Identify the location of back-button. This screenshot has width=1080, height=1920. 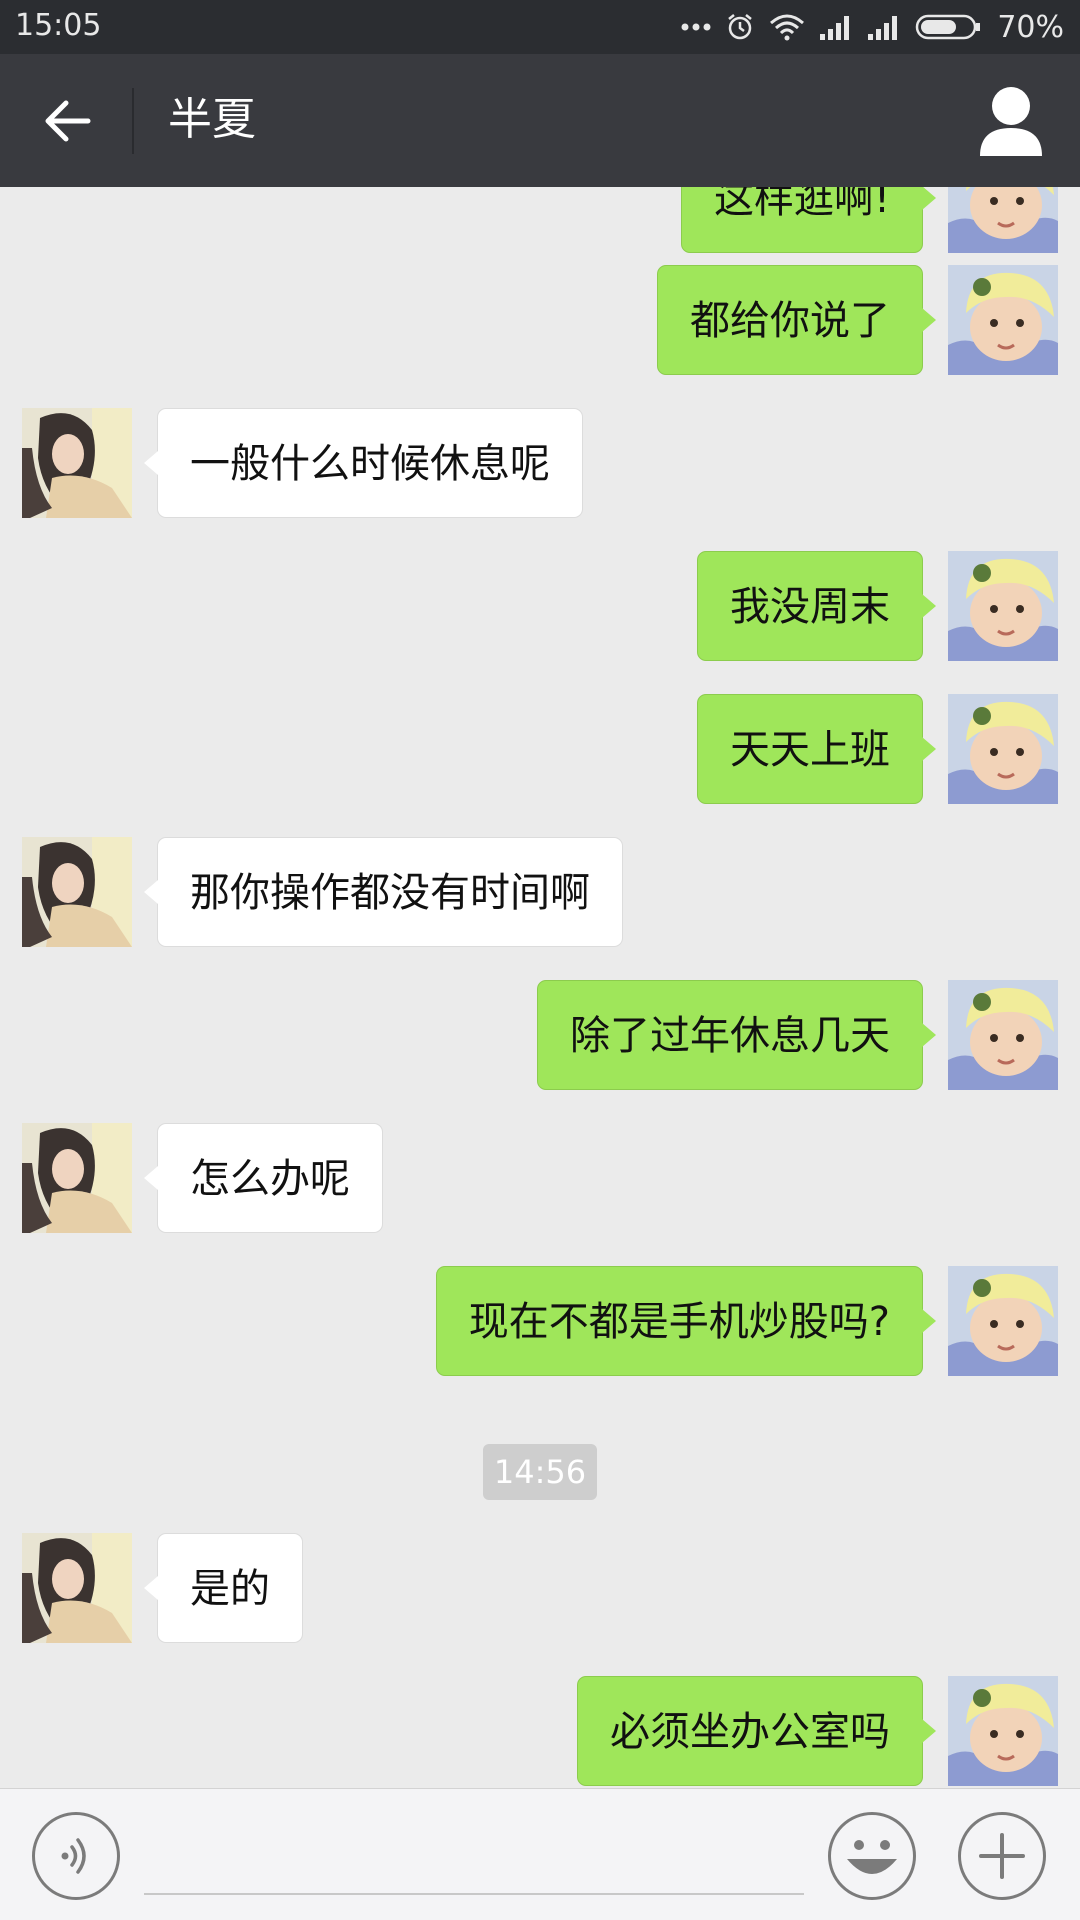
(68, 121).